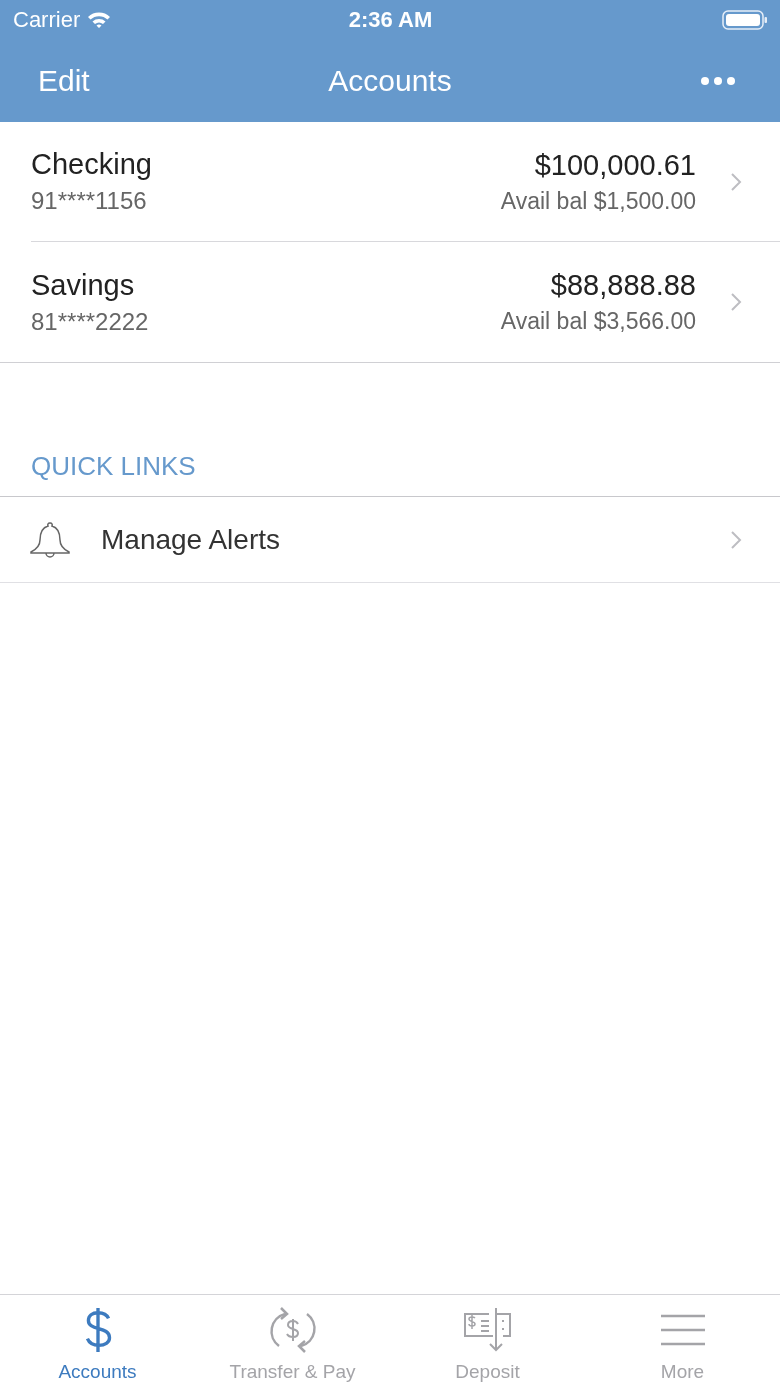  I want to click on check-deposit-icon, so click(487, 1330).